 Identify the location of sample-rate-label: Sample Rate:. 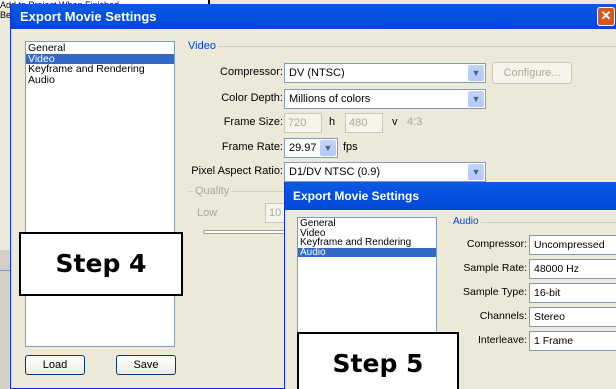
(495, 268).